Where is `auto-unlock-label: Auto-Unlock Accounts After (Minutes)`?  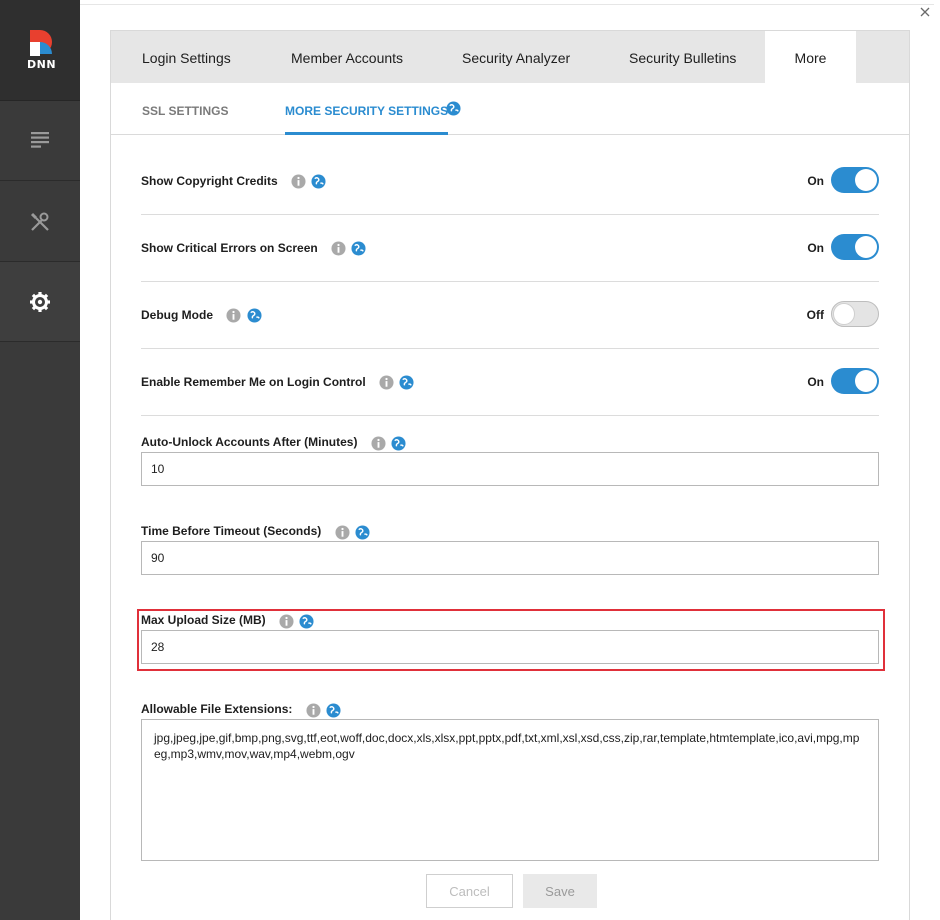 auto-unlock-label: Auto-Unlock Accounts After (Minutes) is located at coordinates (249, 442).